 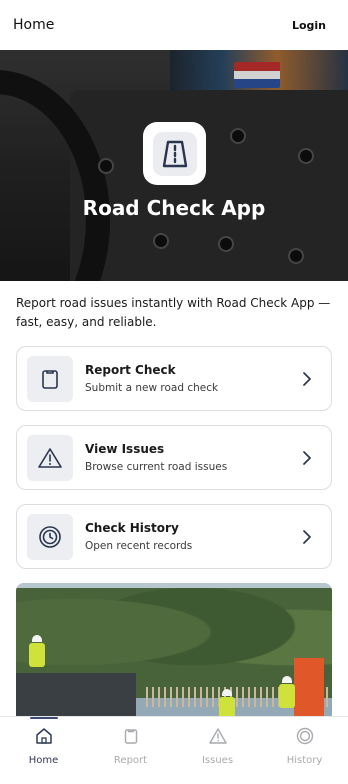 I want to click on card-title: Check History, so click(x=132, y=528).